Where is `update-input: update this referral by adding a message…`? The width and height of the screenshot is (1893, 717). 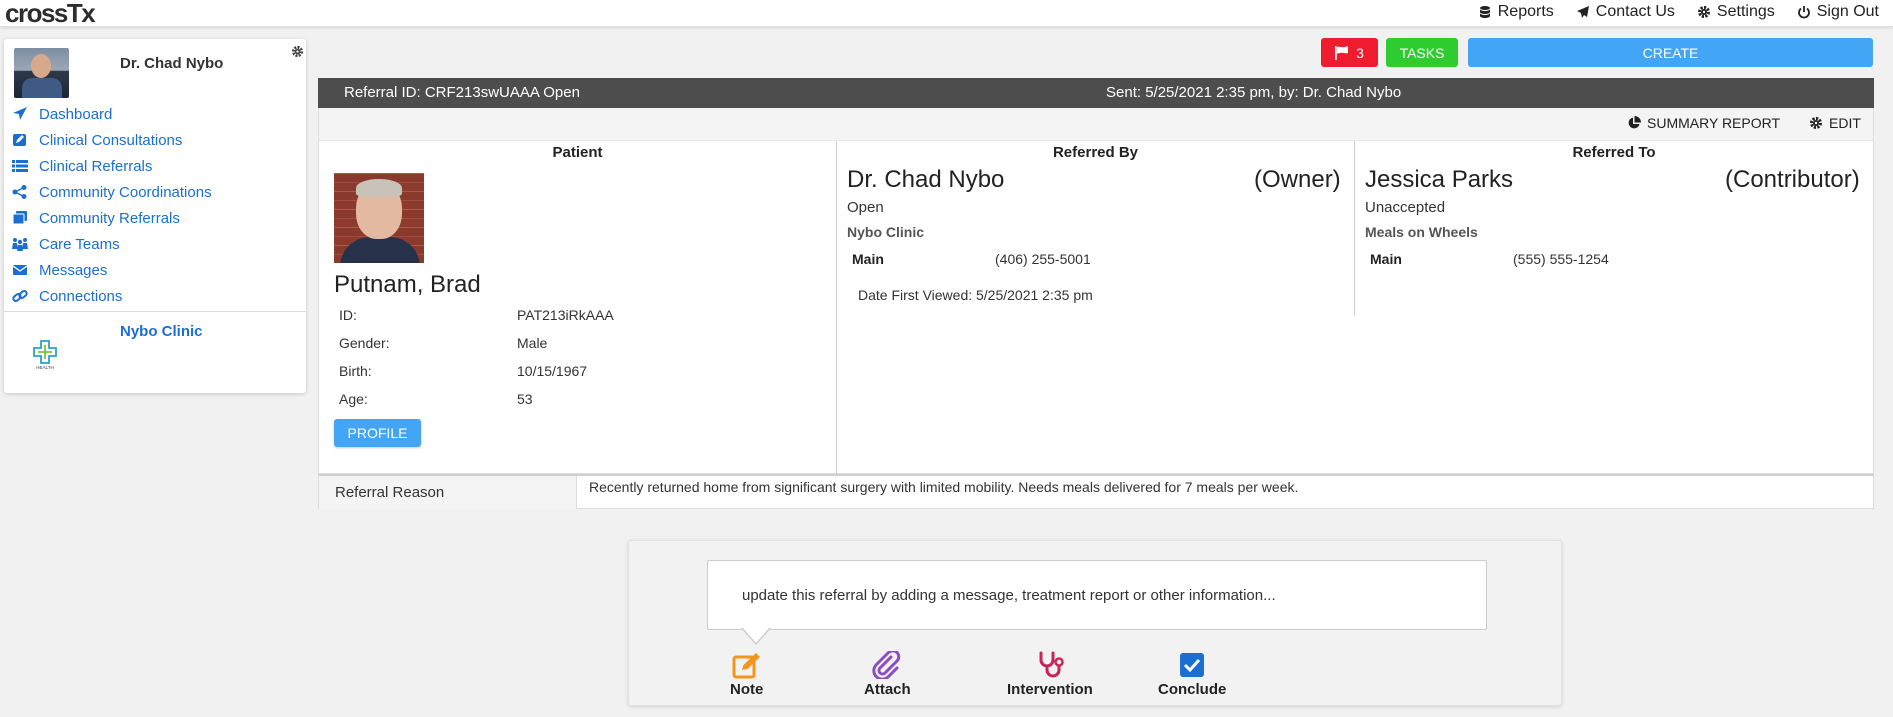 update-input: update this referral by adding a message… is located at coordinates (1097, 595).